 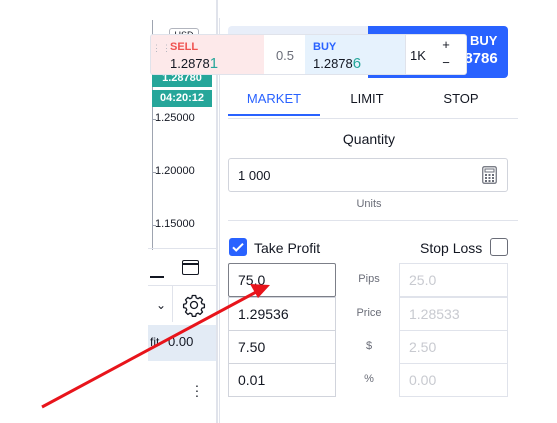 I want to click on stop-loss-checkbox, so click(x=499, y=247).